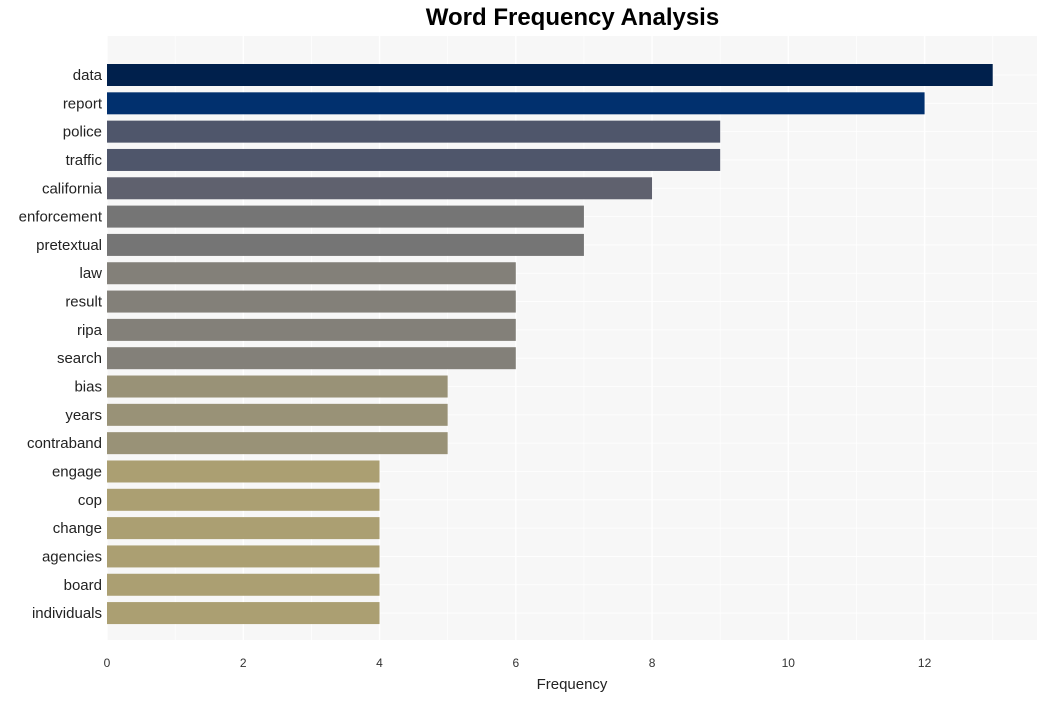  What do you see at coordinates (550, 75) in the screenshot?
I see `bar-data` at bounding box center [550, 75].